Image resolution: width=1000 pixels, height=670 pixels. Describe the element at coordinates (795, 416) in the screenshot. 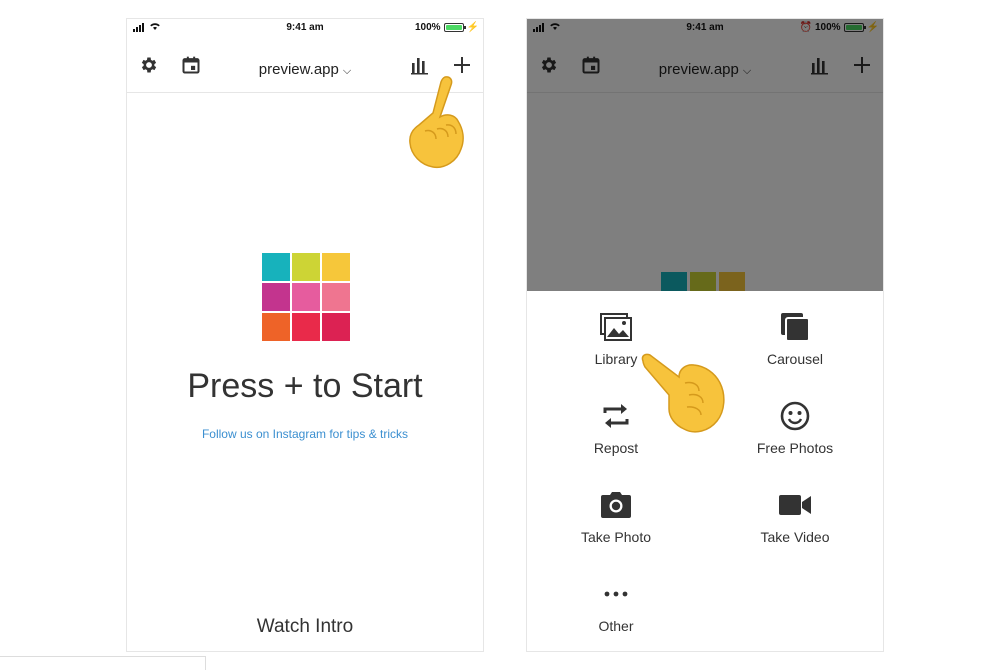

I see `smiley-face-icon` at that location.